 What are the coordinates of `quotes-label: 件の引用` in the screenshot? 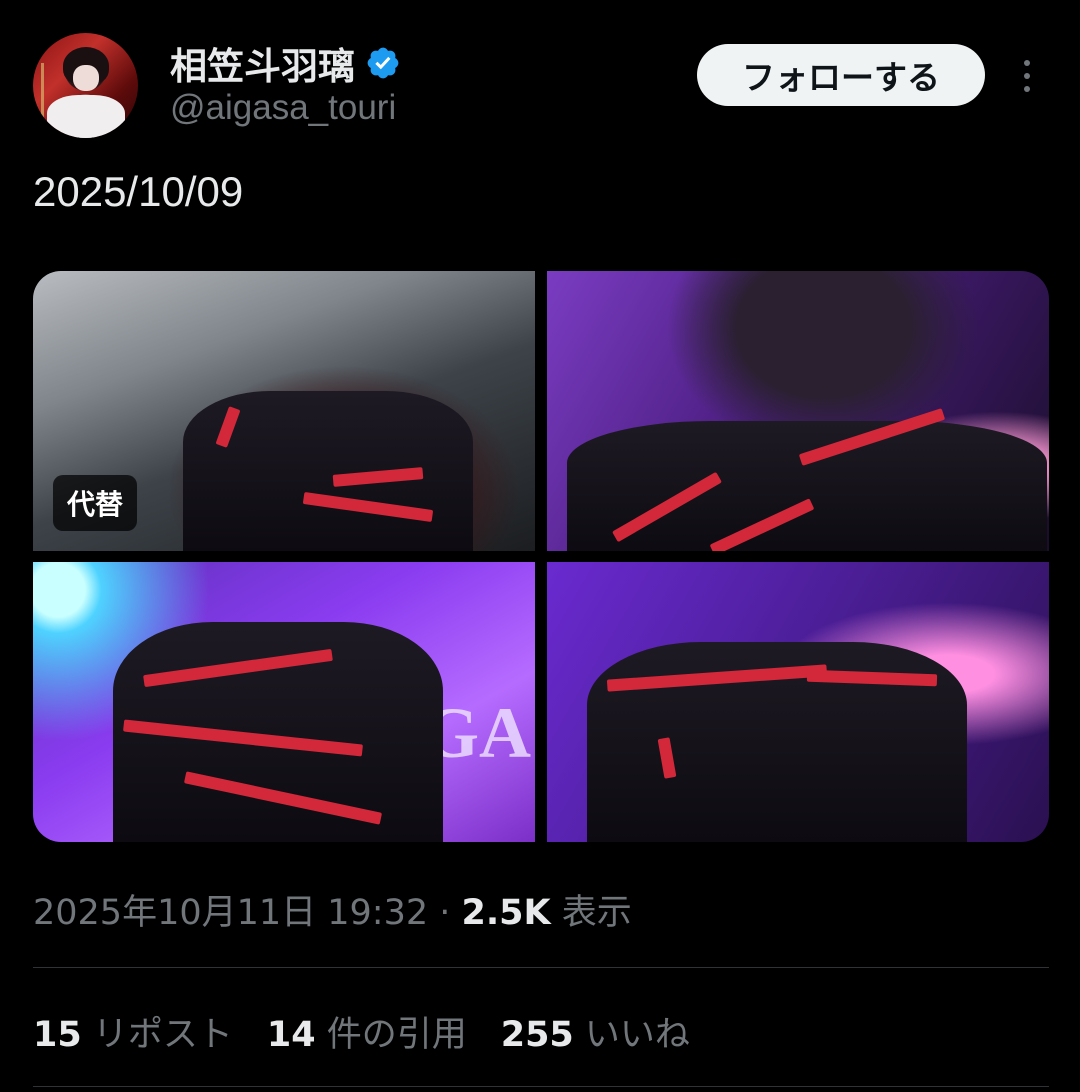 It's located at (391, 1035).